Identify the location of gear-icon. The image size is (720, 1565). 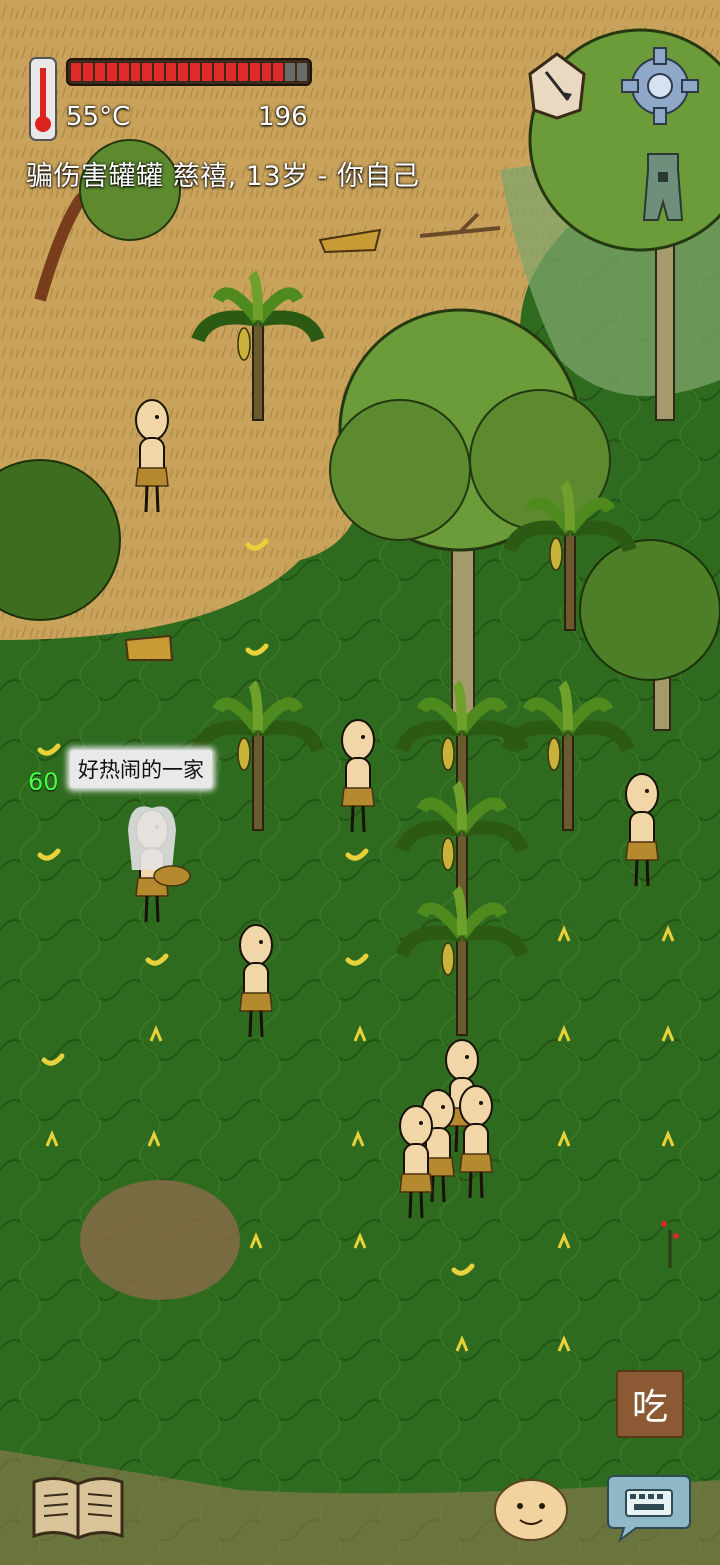
(660, 86).